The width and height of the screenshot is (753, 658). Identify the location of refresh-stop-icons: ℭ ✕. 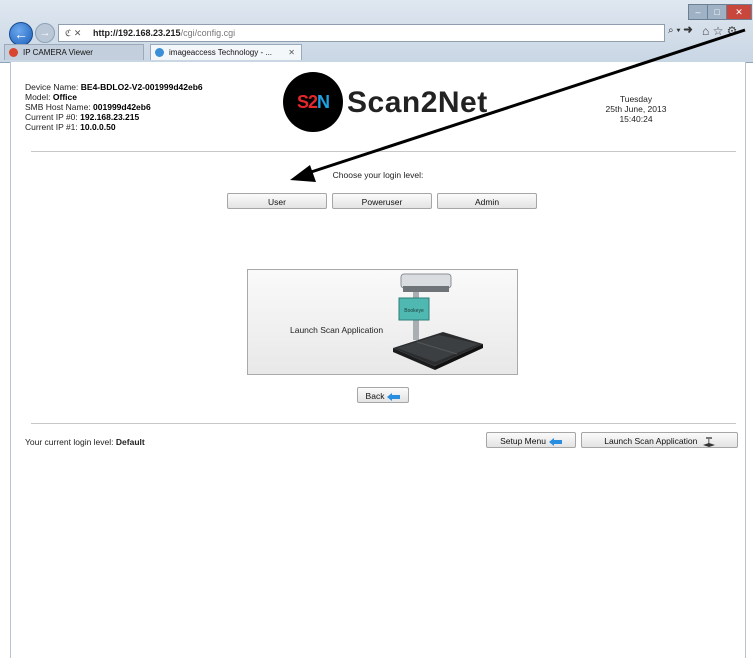
(76, 33).